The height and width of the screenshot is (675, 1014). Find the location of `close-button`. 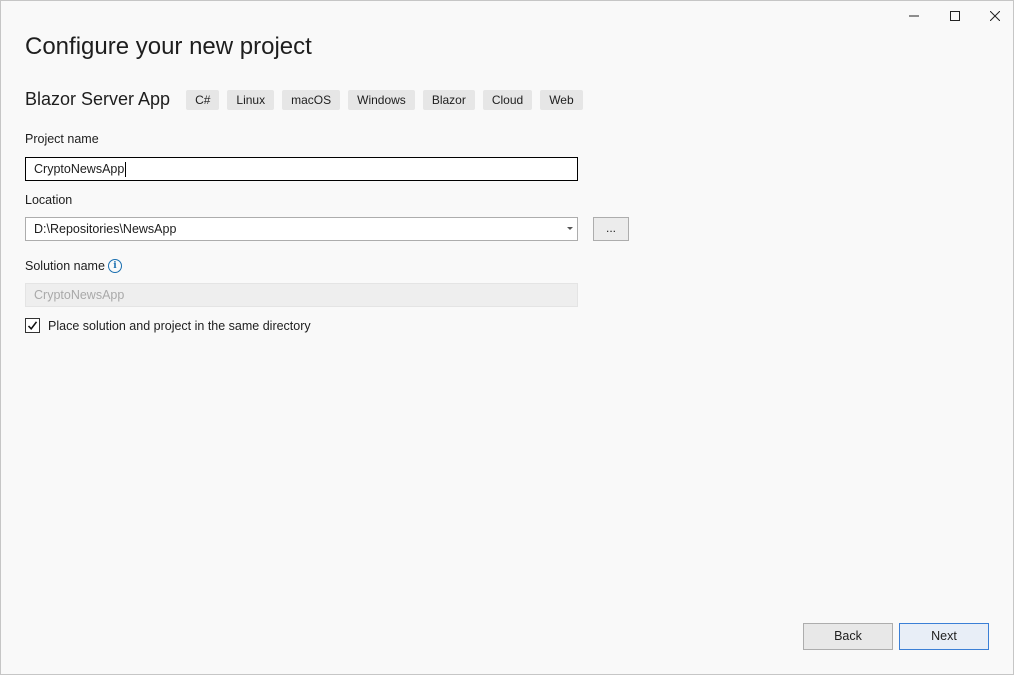

close-button is located at coordinates (994, 16).